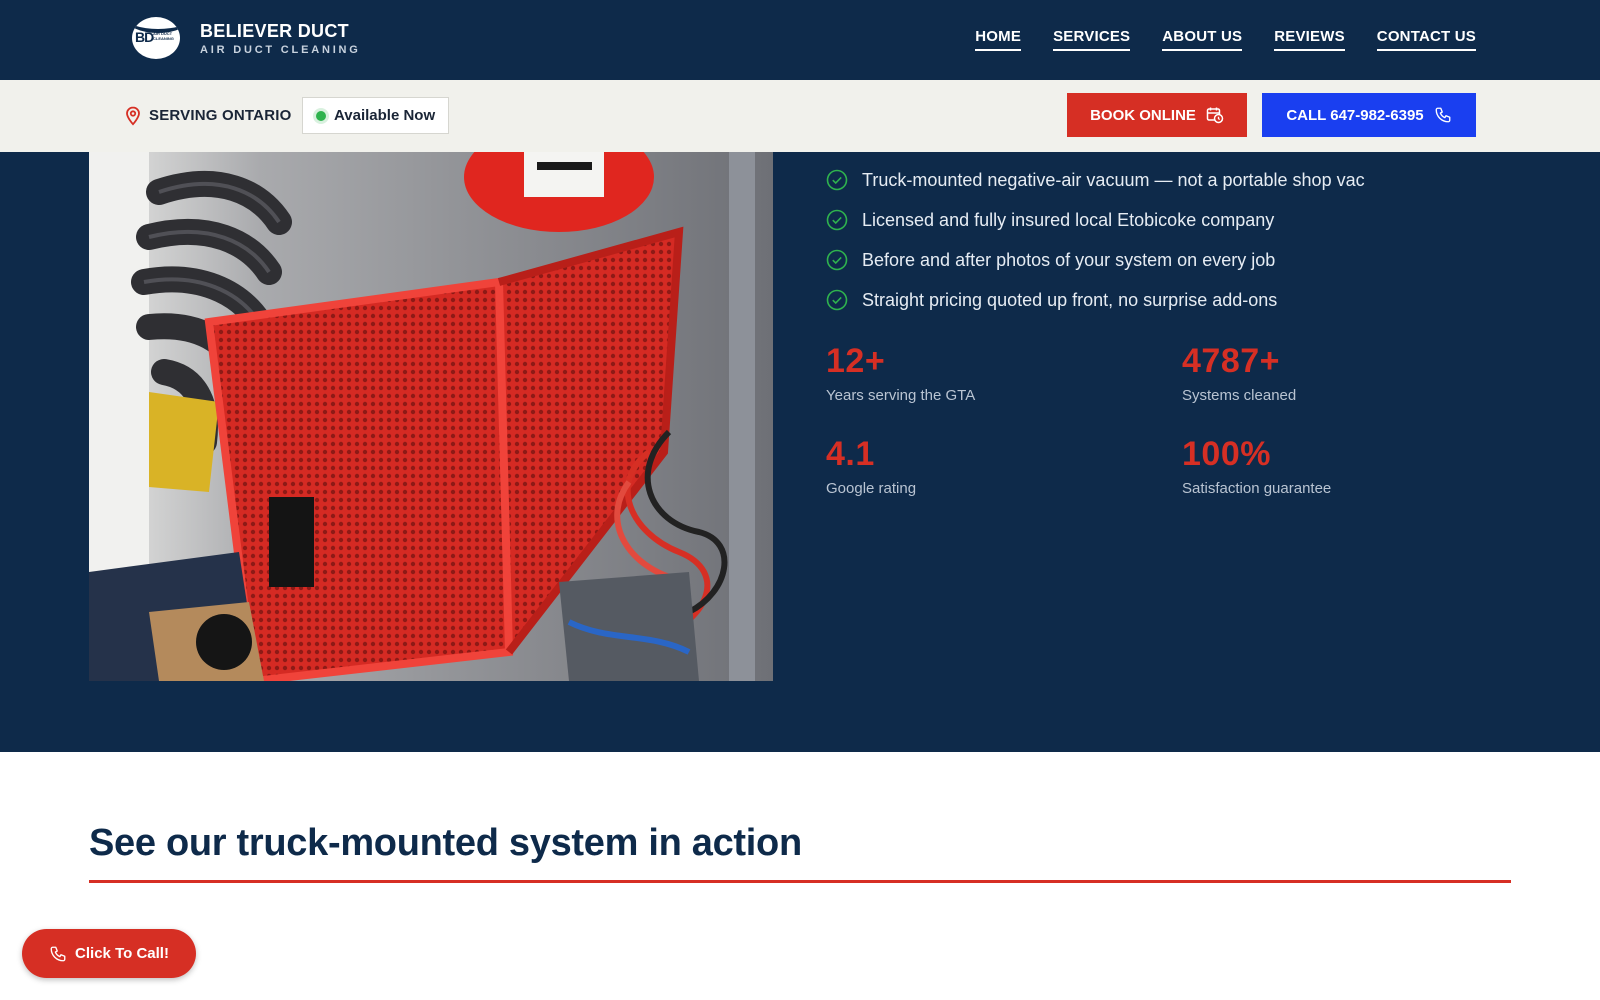 The width and height of the screenshot is (1600, 1000). I want to click on stat-value: 4787+, so click(1231, 361).